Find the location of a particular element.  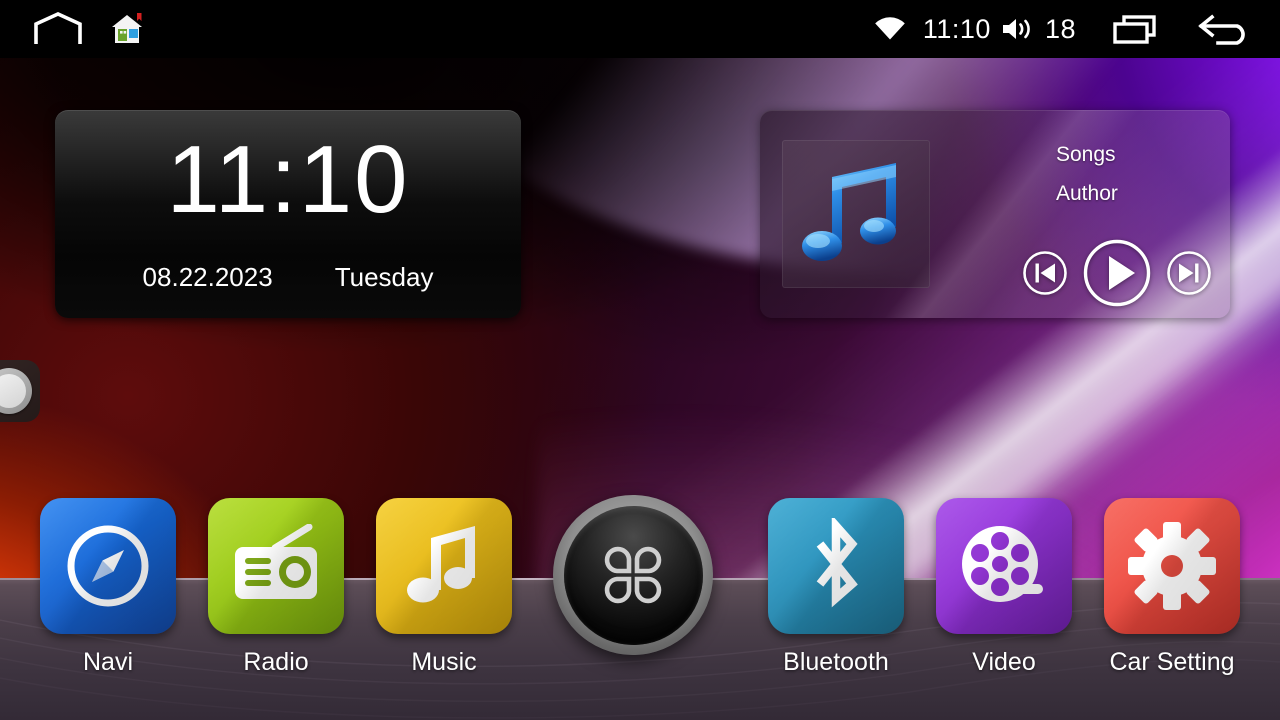

dock-item-navi: Navi is located at coordinates (108, 587).